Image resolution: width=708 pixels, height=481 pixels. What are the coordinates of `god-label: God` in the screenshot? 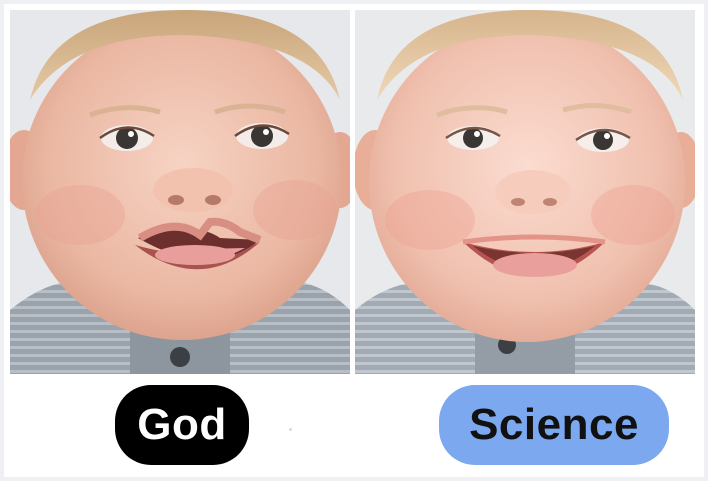 It's located at (182, 425).